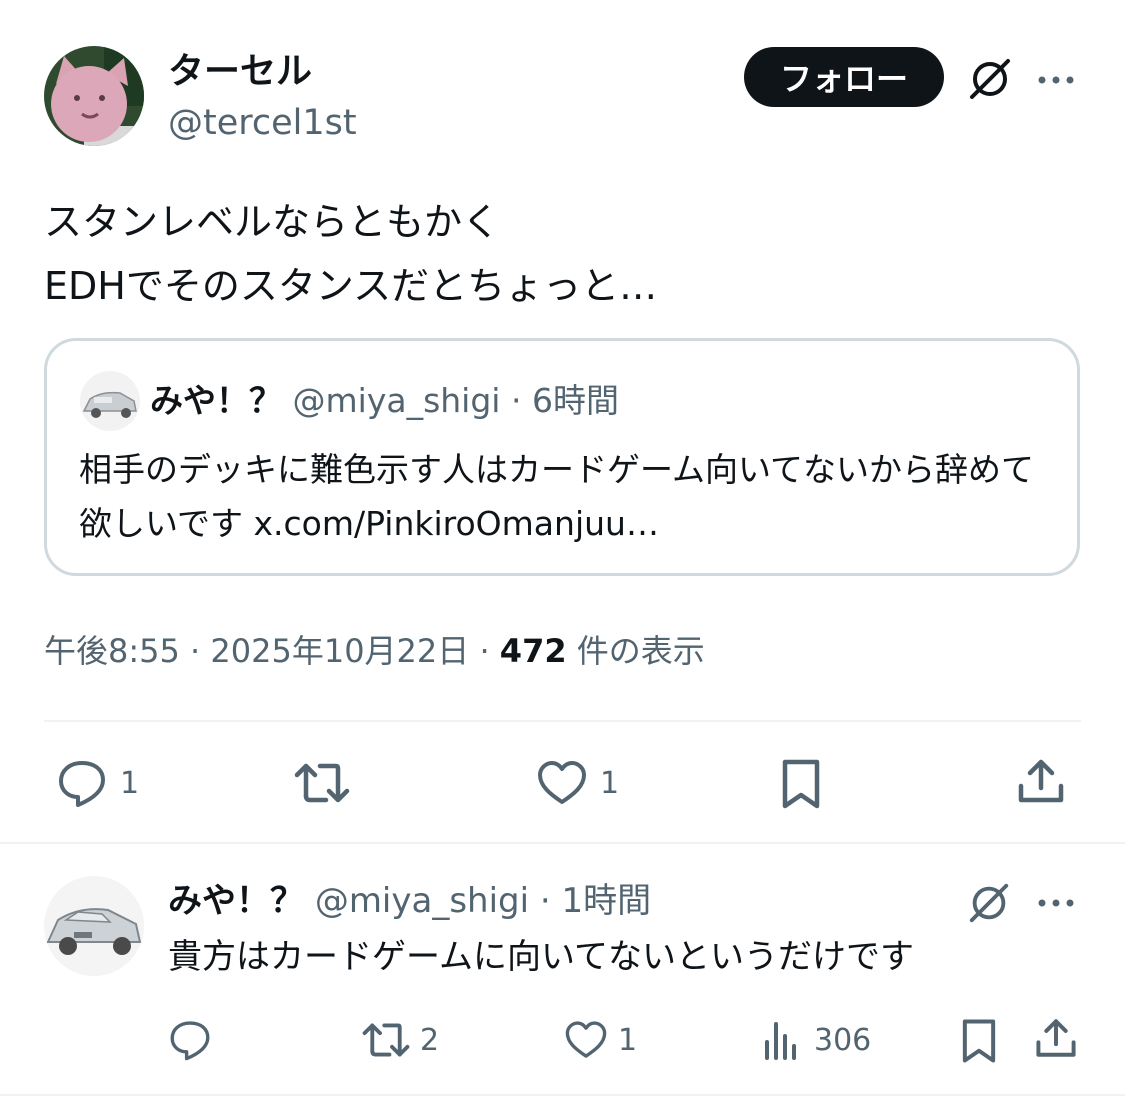 The image size is (1125, 1111). I want to click on quoted-timestamp: 6時間, so click(575, 400).